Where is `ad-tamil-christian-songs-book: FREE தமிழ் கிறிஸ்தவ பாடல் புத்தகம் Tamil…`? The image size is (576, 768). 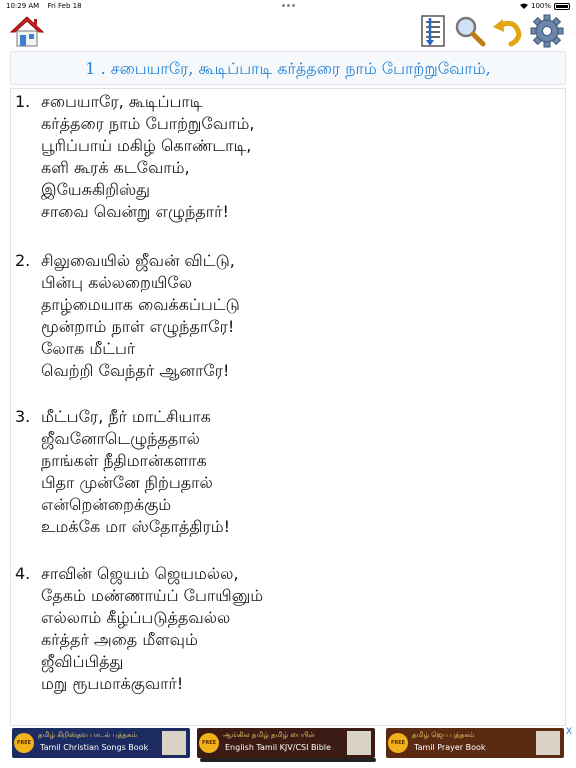 ad-tamil-christian-songs-book: FREE தமிழ் கிறிஸ்தவ பாடல் புத்தகம் Tamil… is located at coordinates (101, 743).